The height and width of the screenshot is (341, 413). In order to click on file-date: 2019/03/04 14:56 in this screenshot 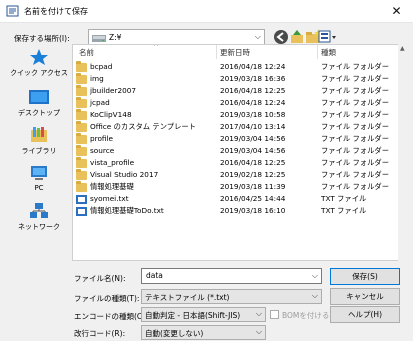, I will do `click(253, 150)`.